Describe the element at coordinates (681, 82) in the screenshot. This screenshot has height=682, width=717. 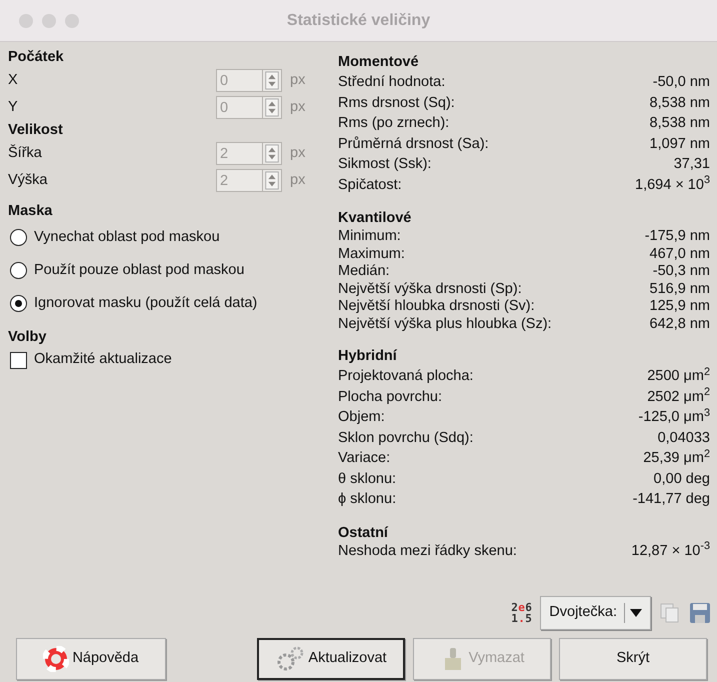
I see `stat-value: -50,0 nm` at that location.